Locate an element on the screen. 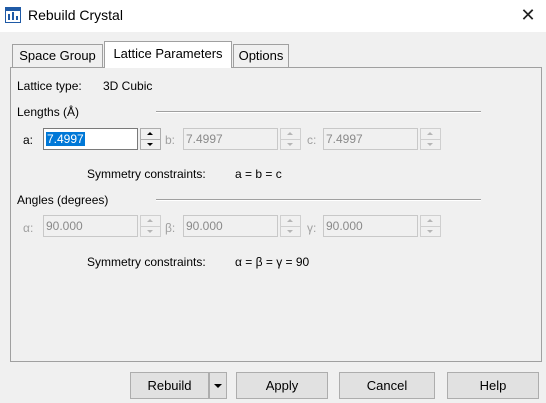 This screenshot has height=403, width=546. angle-alpha-label: α: is located at coordinates (28, 228).